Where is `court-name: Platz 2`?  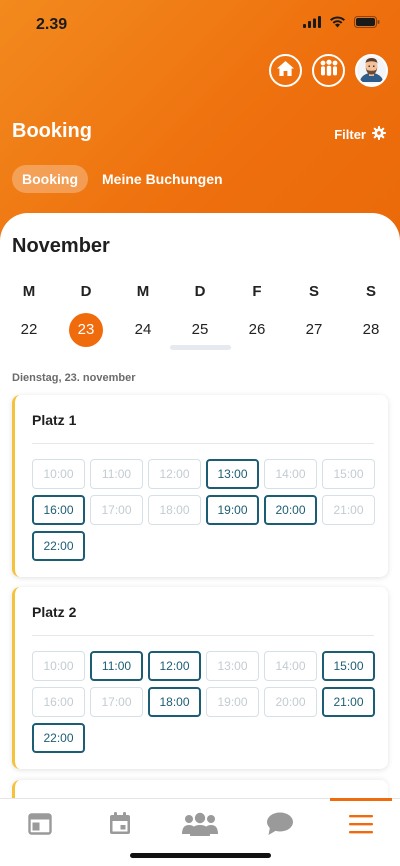 court-name: Platz 2 is located at coordinates (54, 612).